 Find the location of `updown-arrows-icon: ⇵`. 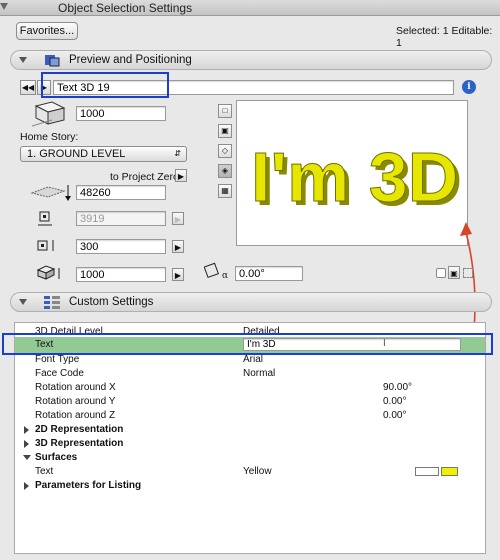

updown-arrows-icon: ⇵ is located at coordinates (177, 153).